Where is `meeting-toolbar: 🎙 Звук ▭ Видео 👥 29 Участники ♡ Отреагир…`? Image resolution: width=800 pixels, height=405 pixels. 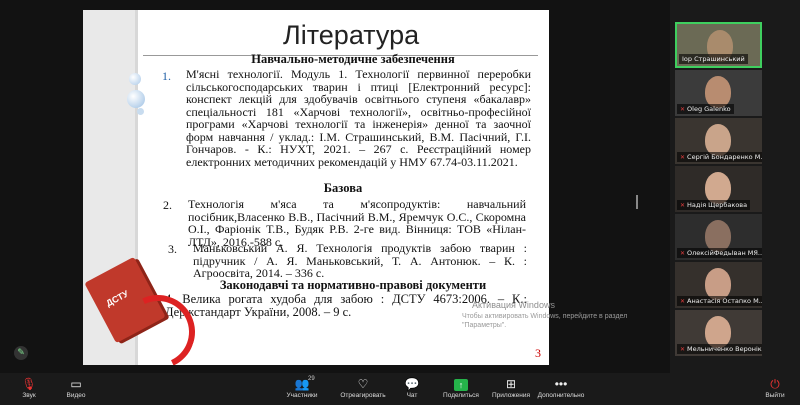
meeting-toolbar: 🎙 Звук ▭ Видео 👥 29 Участники ♡ Отреагир… is located at coordinates (400, 389).